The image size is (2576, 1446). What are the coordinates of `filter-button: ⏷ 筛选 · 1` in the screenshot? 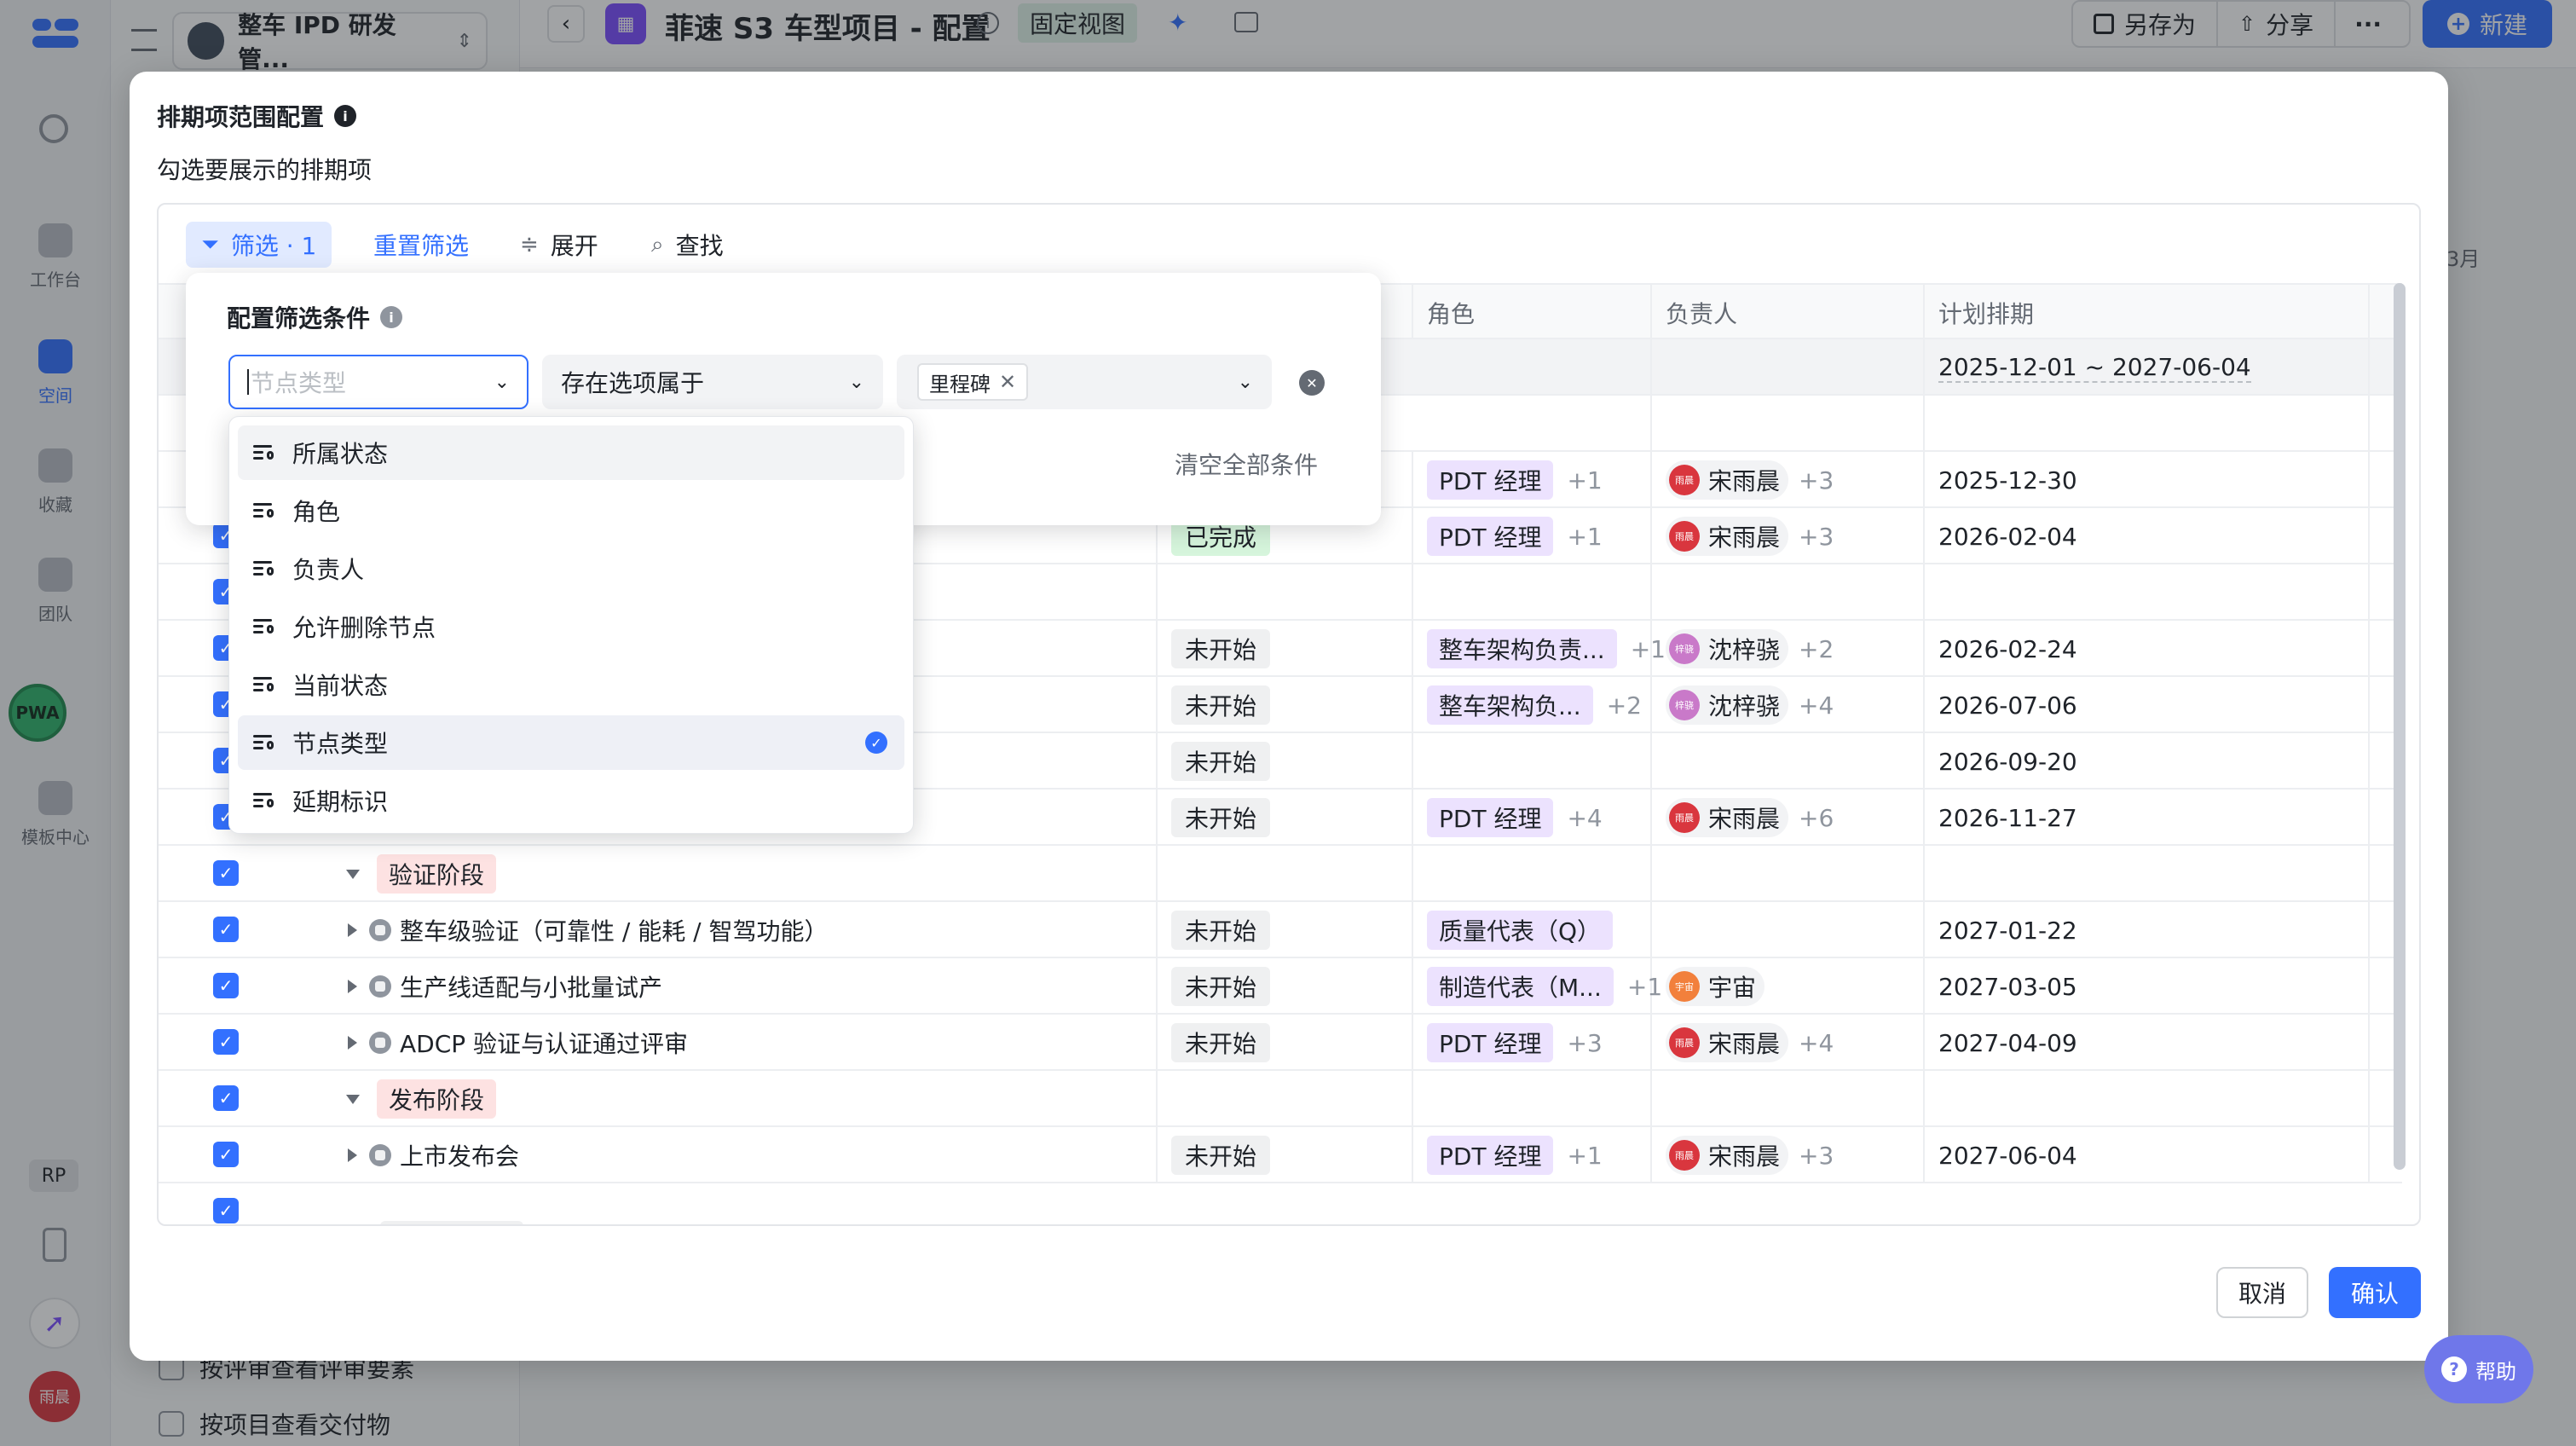 It's located at (259, 245).